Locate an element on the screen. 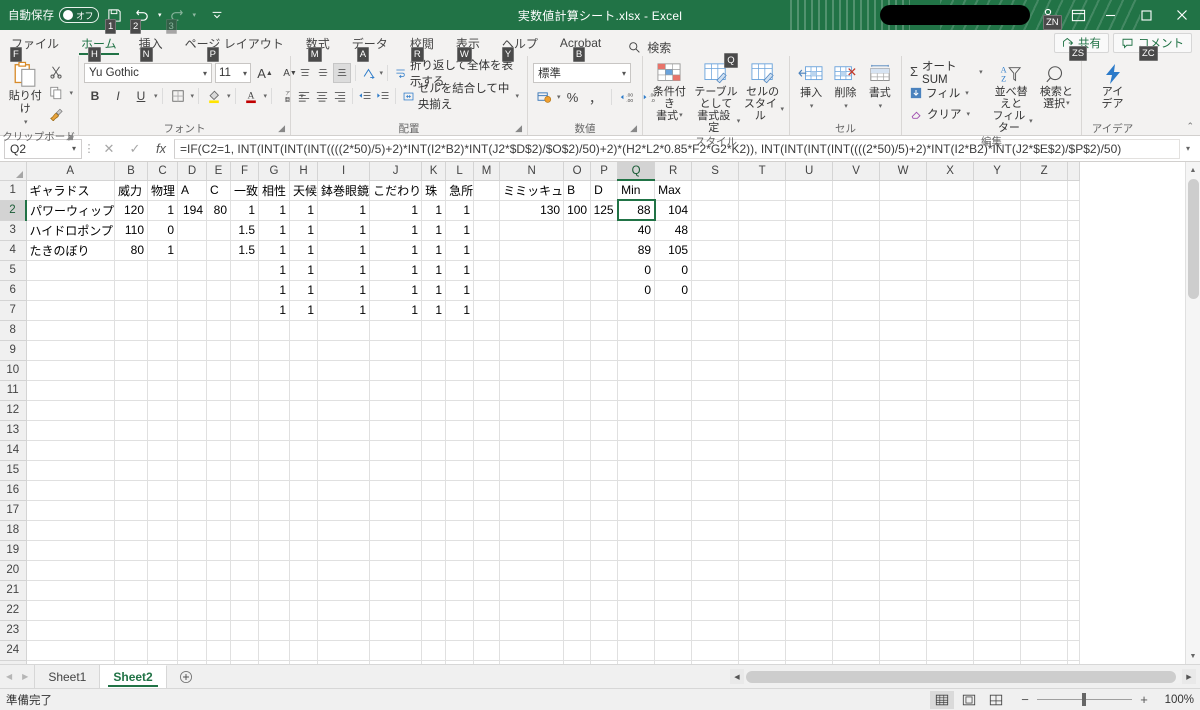 This screenshot has height=710, width=1200. align-middle-button is located at coordinates (324, 73).